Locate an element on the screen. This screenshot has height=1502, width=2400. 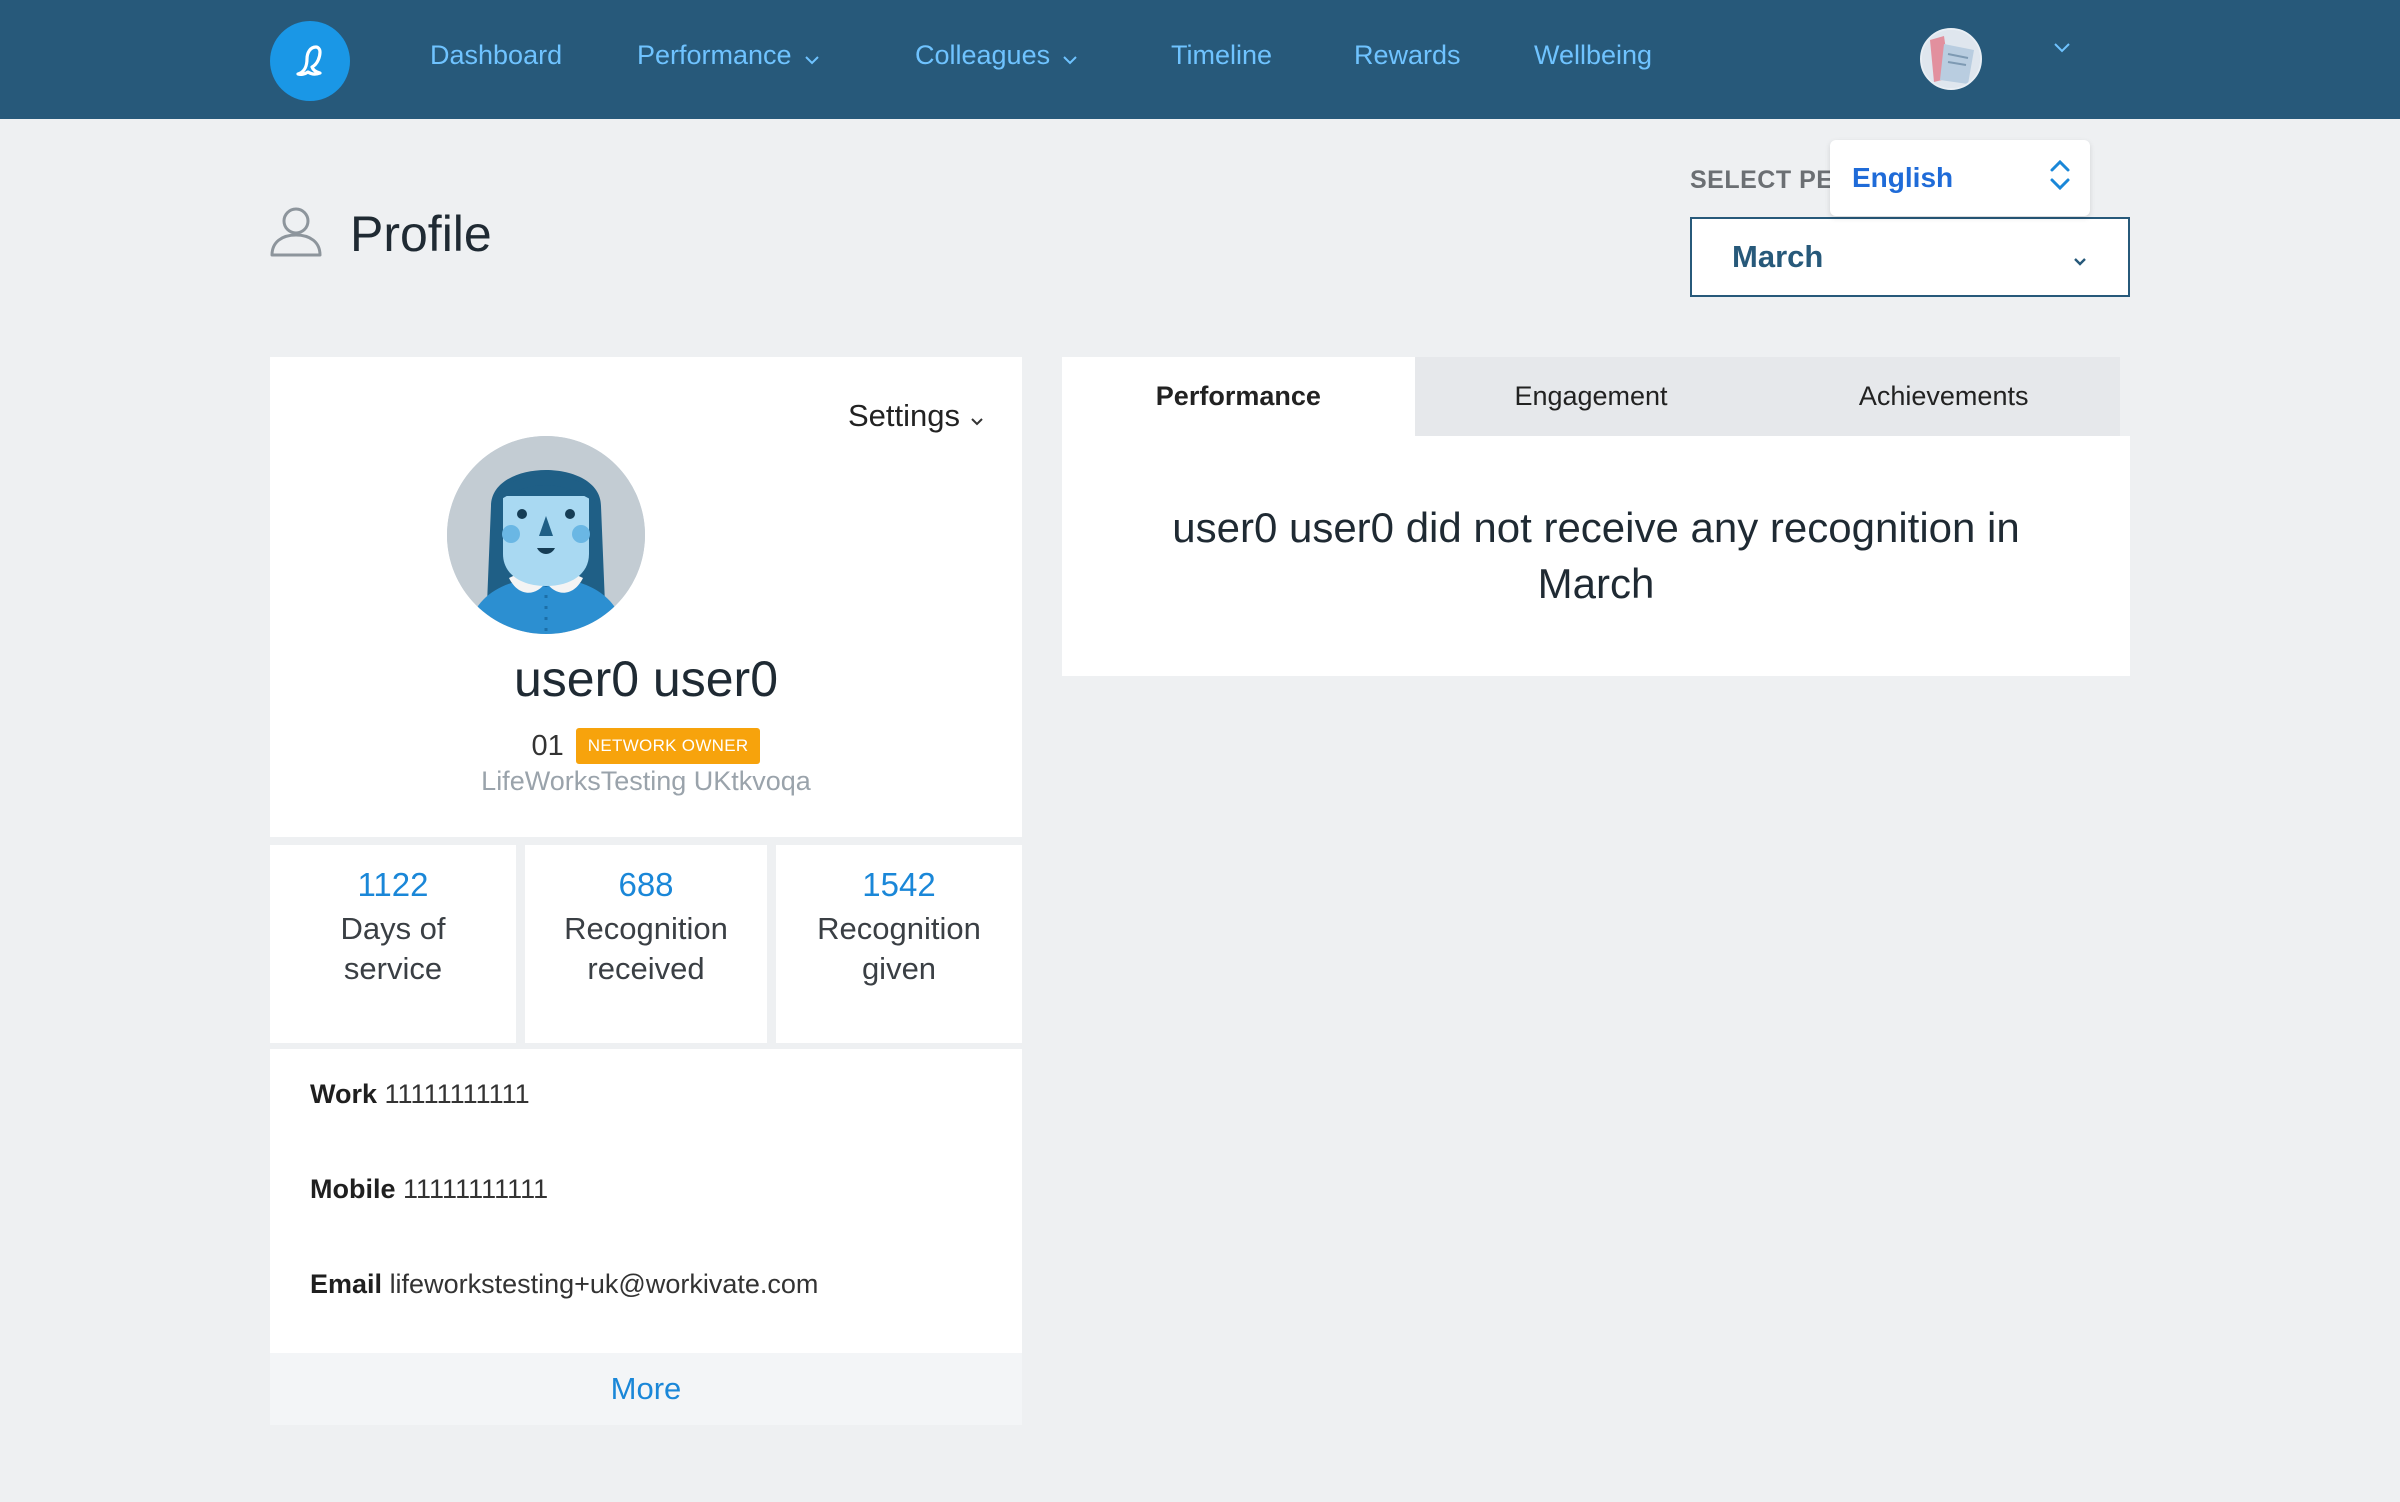
settings-label: Settings is located at coordinates (904, 415).